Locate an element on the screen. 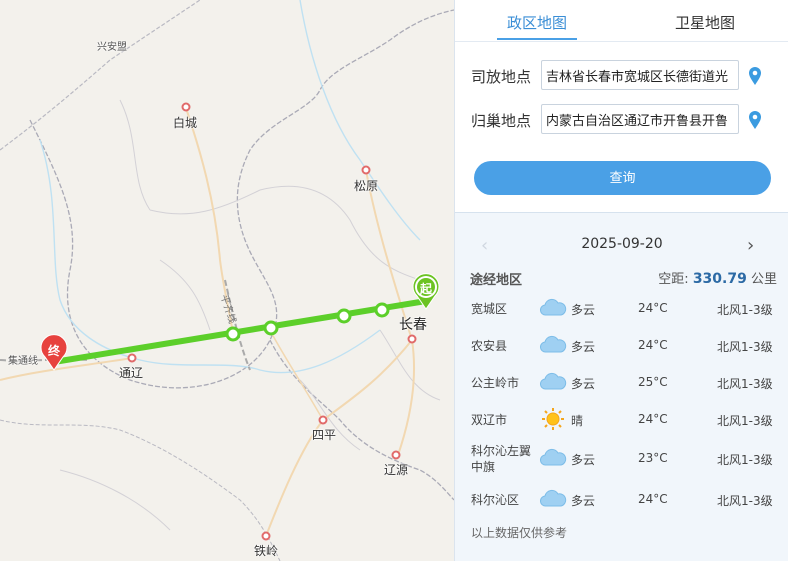  tab-admin-map: 政区地图 is located at coordinates (537, 22).